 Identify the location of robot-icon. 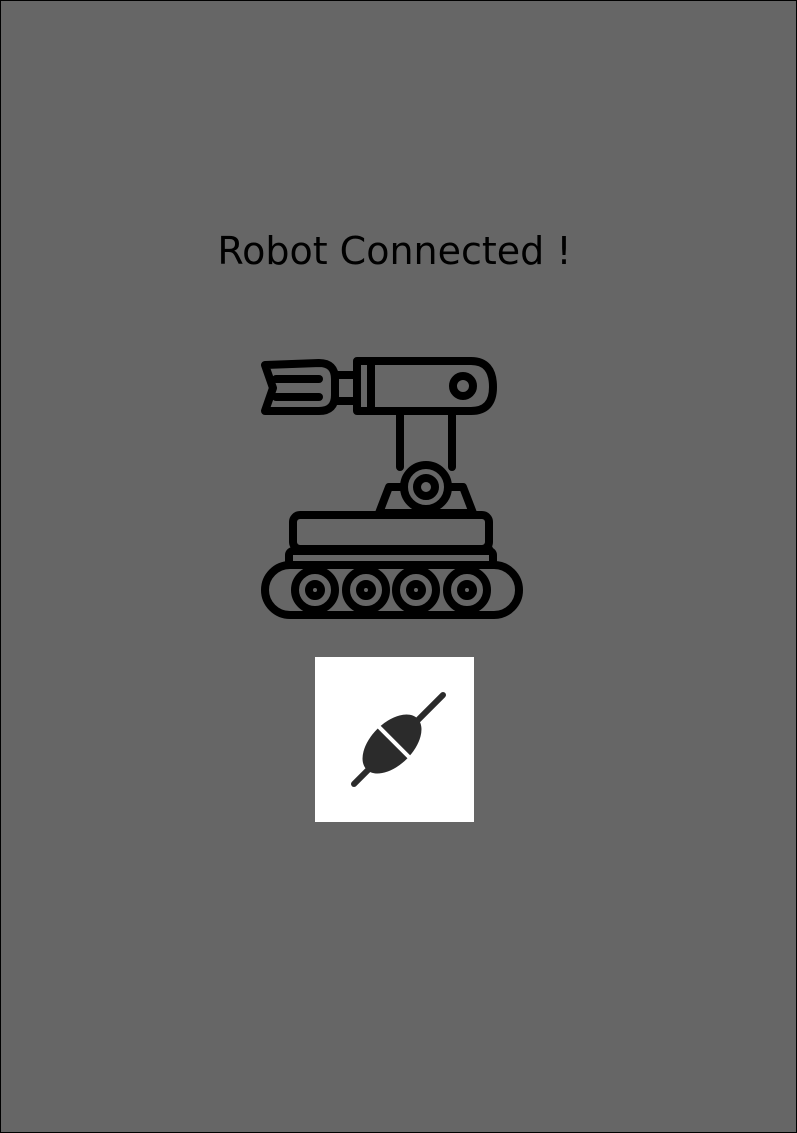
(391, 487).